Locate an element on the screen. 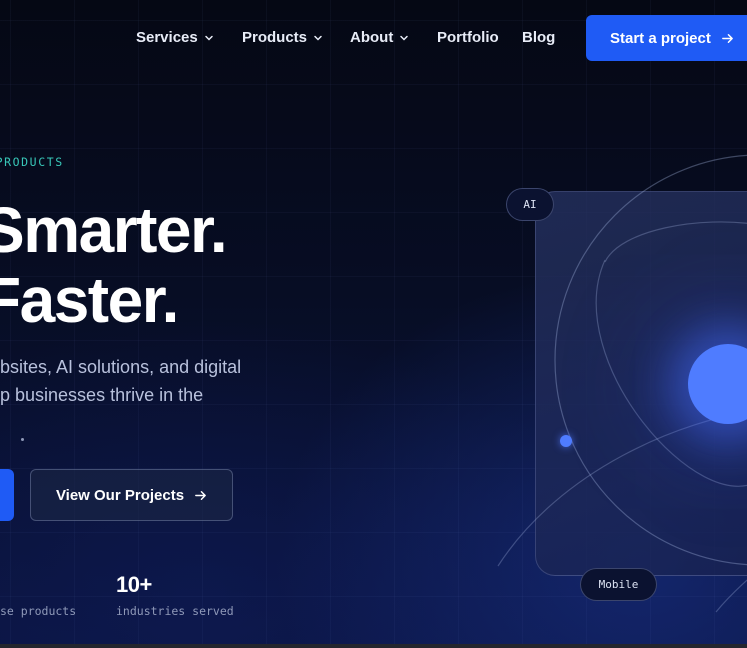  chip-ai: AI is located at coordinates (530, 204).